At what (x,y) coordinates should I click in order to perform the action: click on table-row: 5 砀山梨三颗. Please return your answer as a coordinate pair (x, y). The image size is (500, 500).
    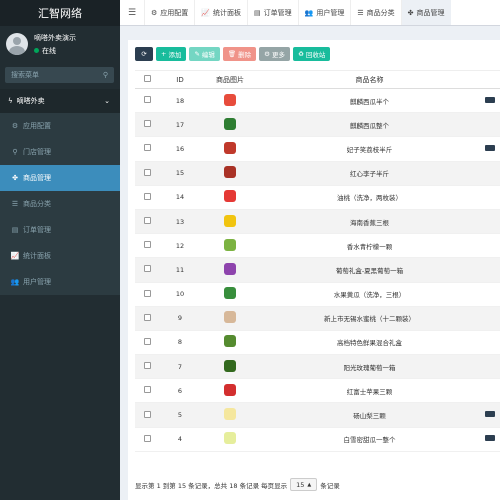
    Looking at the image, I should click on (317, 415).